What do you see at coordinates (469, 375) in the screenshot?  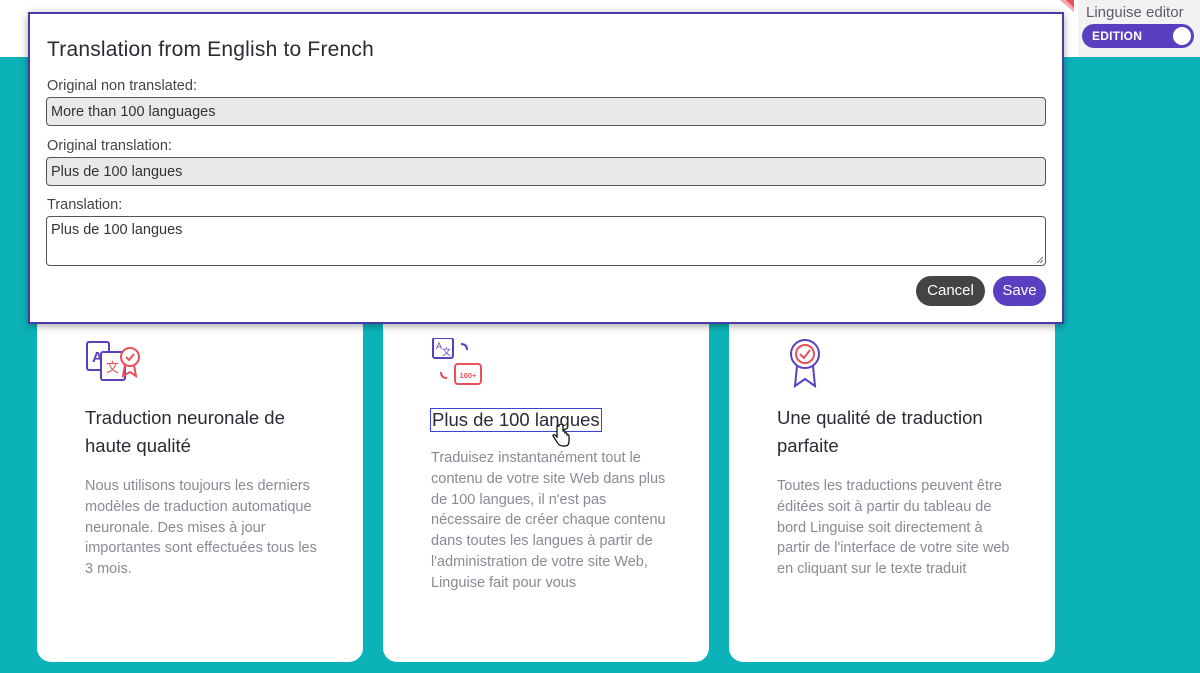 I see `icon-badge-text: 100+` at bounding box center [469, 375].